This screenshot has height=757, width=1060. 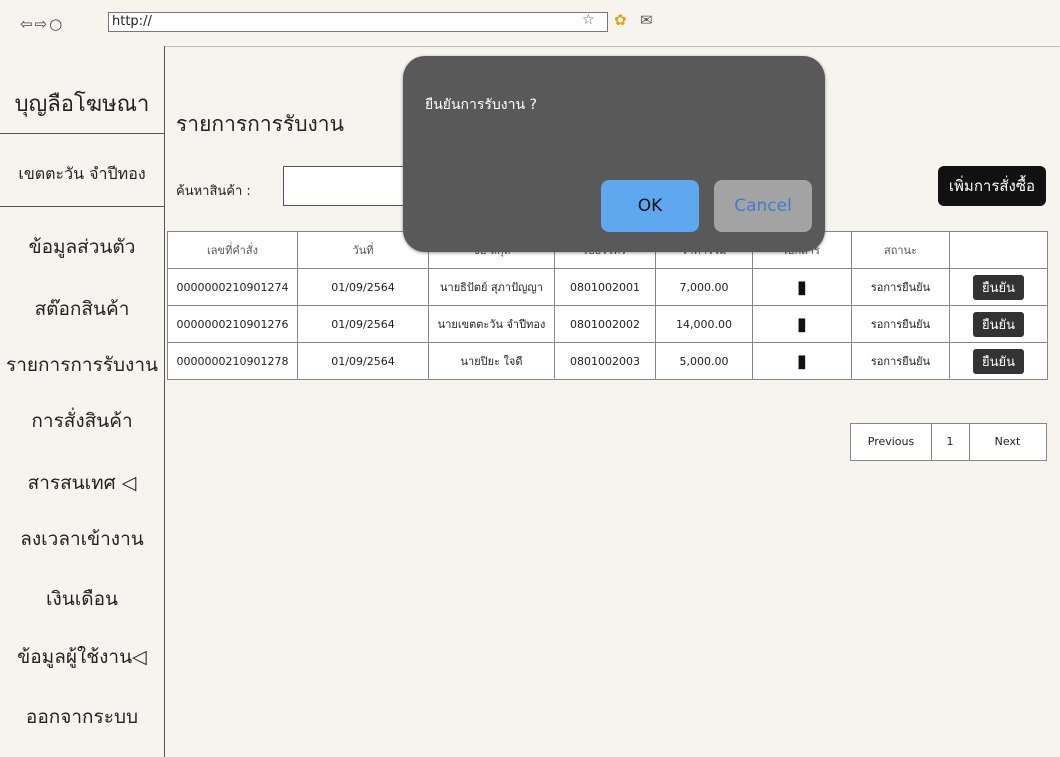 What do you see at coordinates (588, 20) in the screenshot?
I see `bookmark-star-icon: ☆` at bounding box center [588, 20].